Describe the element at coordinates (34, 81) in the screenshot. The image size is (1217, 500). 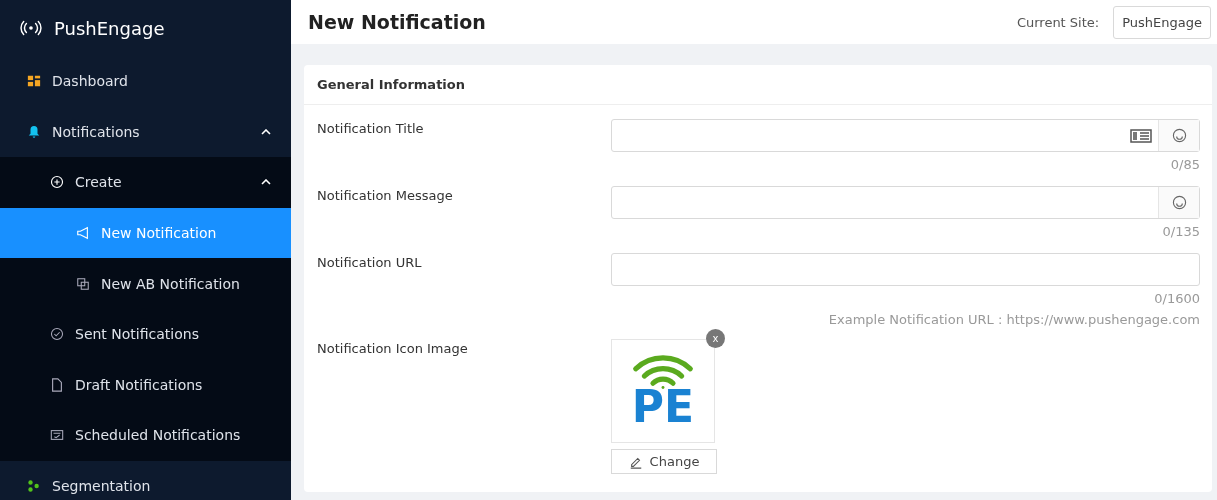
I see `dashboard-icon` at that location.